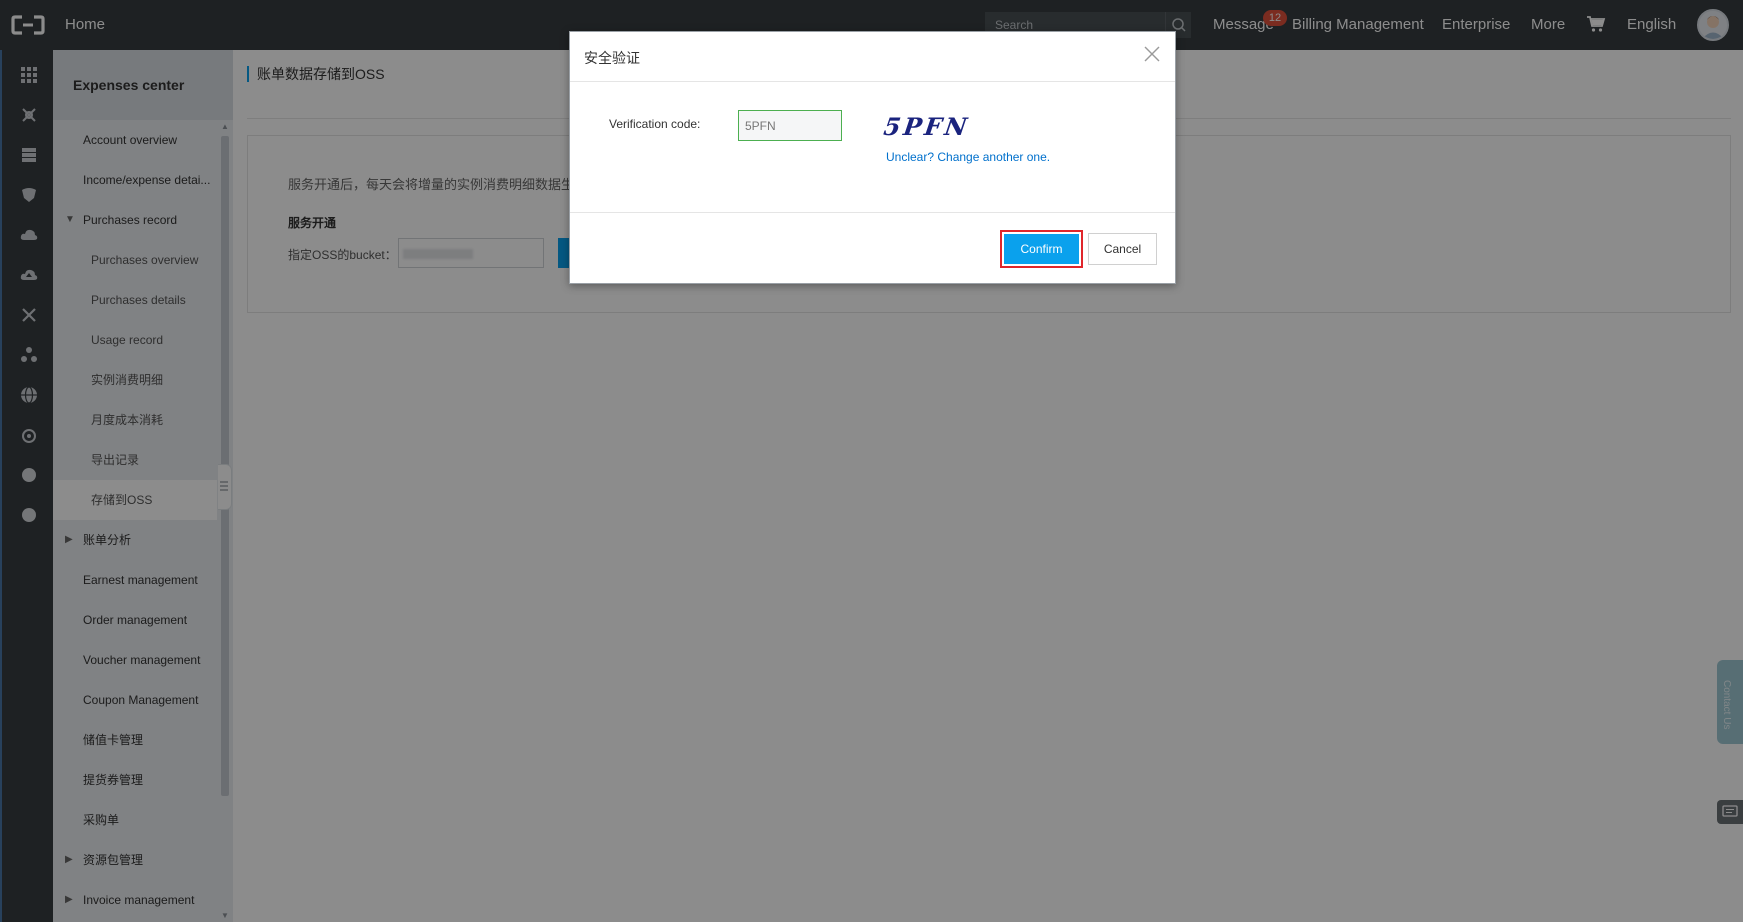 Image resolution: width=1743 pixels, height=922 pixels. What do you see at coordinates (655, 124) in the screenshot?
I see `verification-code-label: Verification code:` at bounding box center [655, 124].